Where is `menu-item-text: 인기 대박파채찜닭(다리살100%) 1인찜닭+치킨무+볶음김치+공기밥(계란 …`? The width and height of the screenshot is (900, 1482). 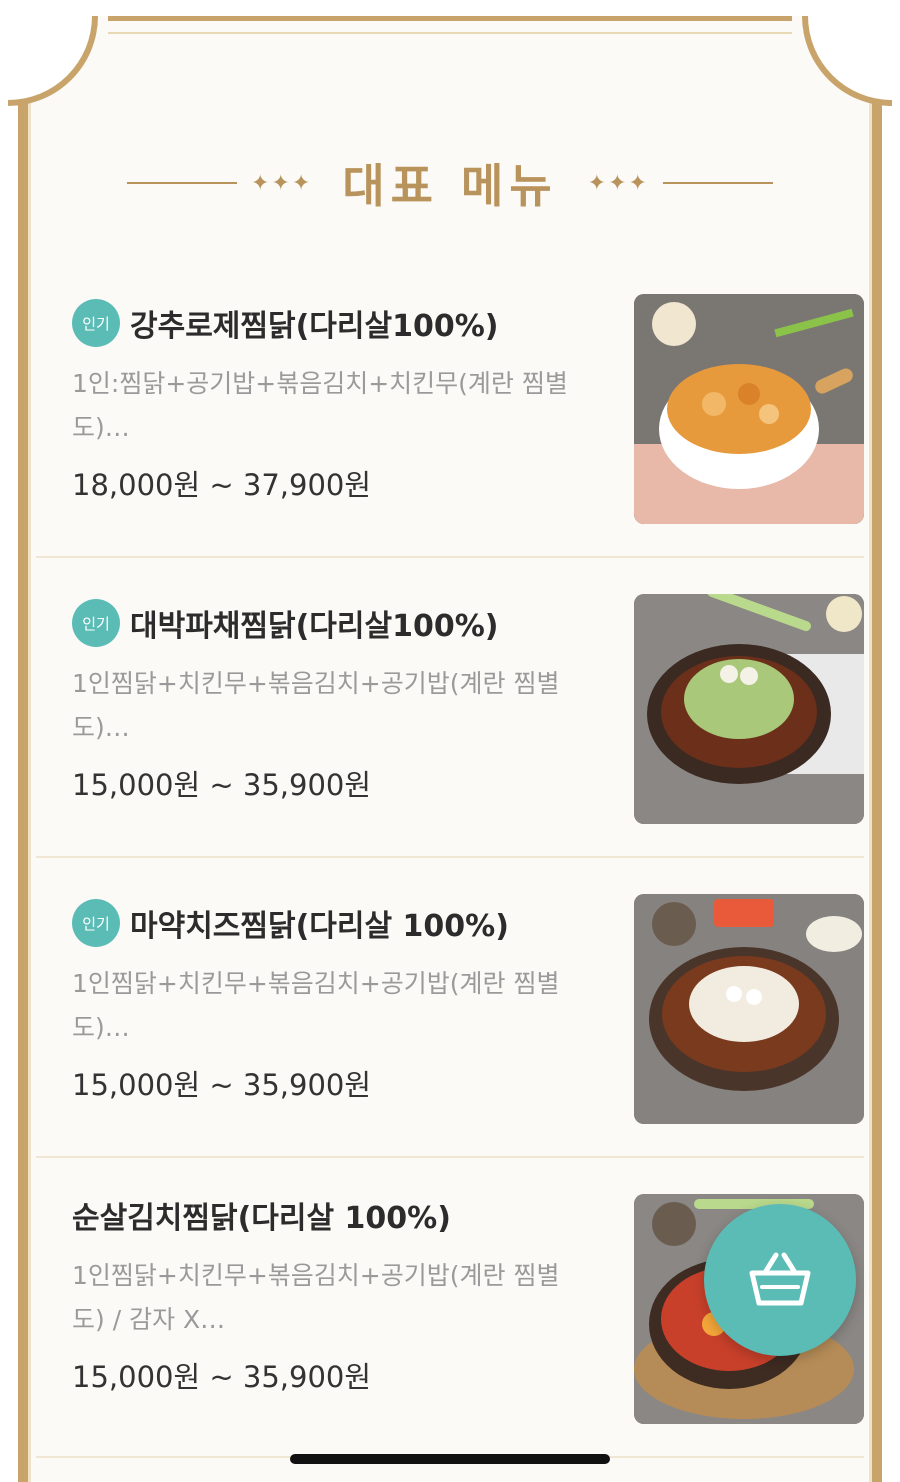 menu-item-text: 인기 대박파채찜닭(다리살100%) 1인찜닭+치킨무+볶음김치+공기밥(계란 … is located at coordinates (322, 701).